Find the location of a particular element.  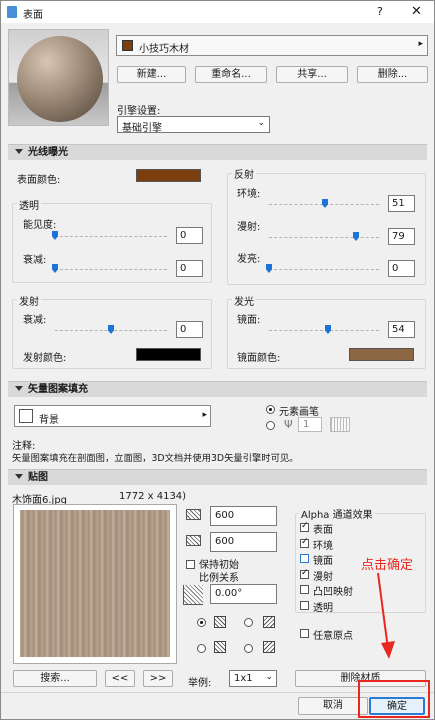

transparency-attenuation-value: 0 is located at coordinates (189, 268).